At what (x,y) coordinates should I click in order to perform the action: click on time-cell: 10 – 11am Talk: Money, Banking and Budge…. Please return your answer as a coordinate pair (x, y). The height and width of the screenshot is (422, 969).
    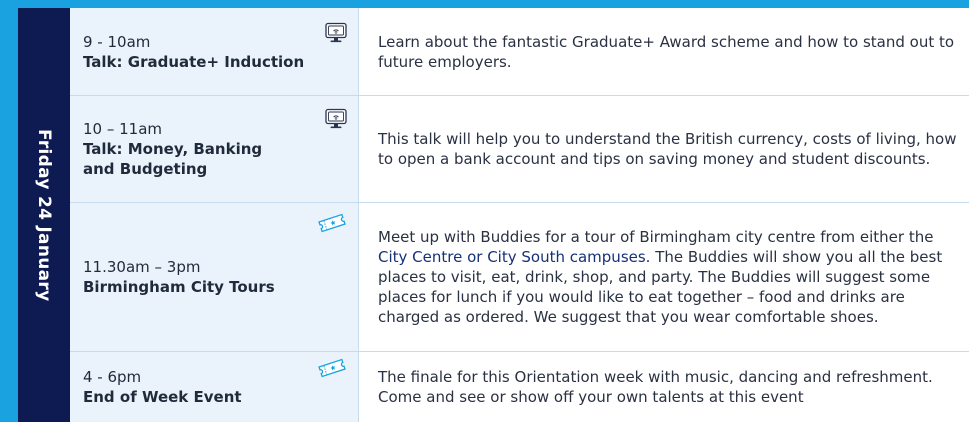
    Looking at the image, I should click on (214, 149).